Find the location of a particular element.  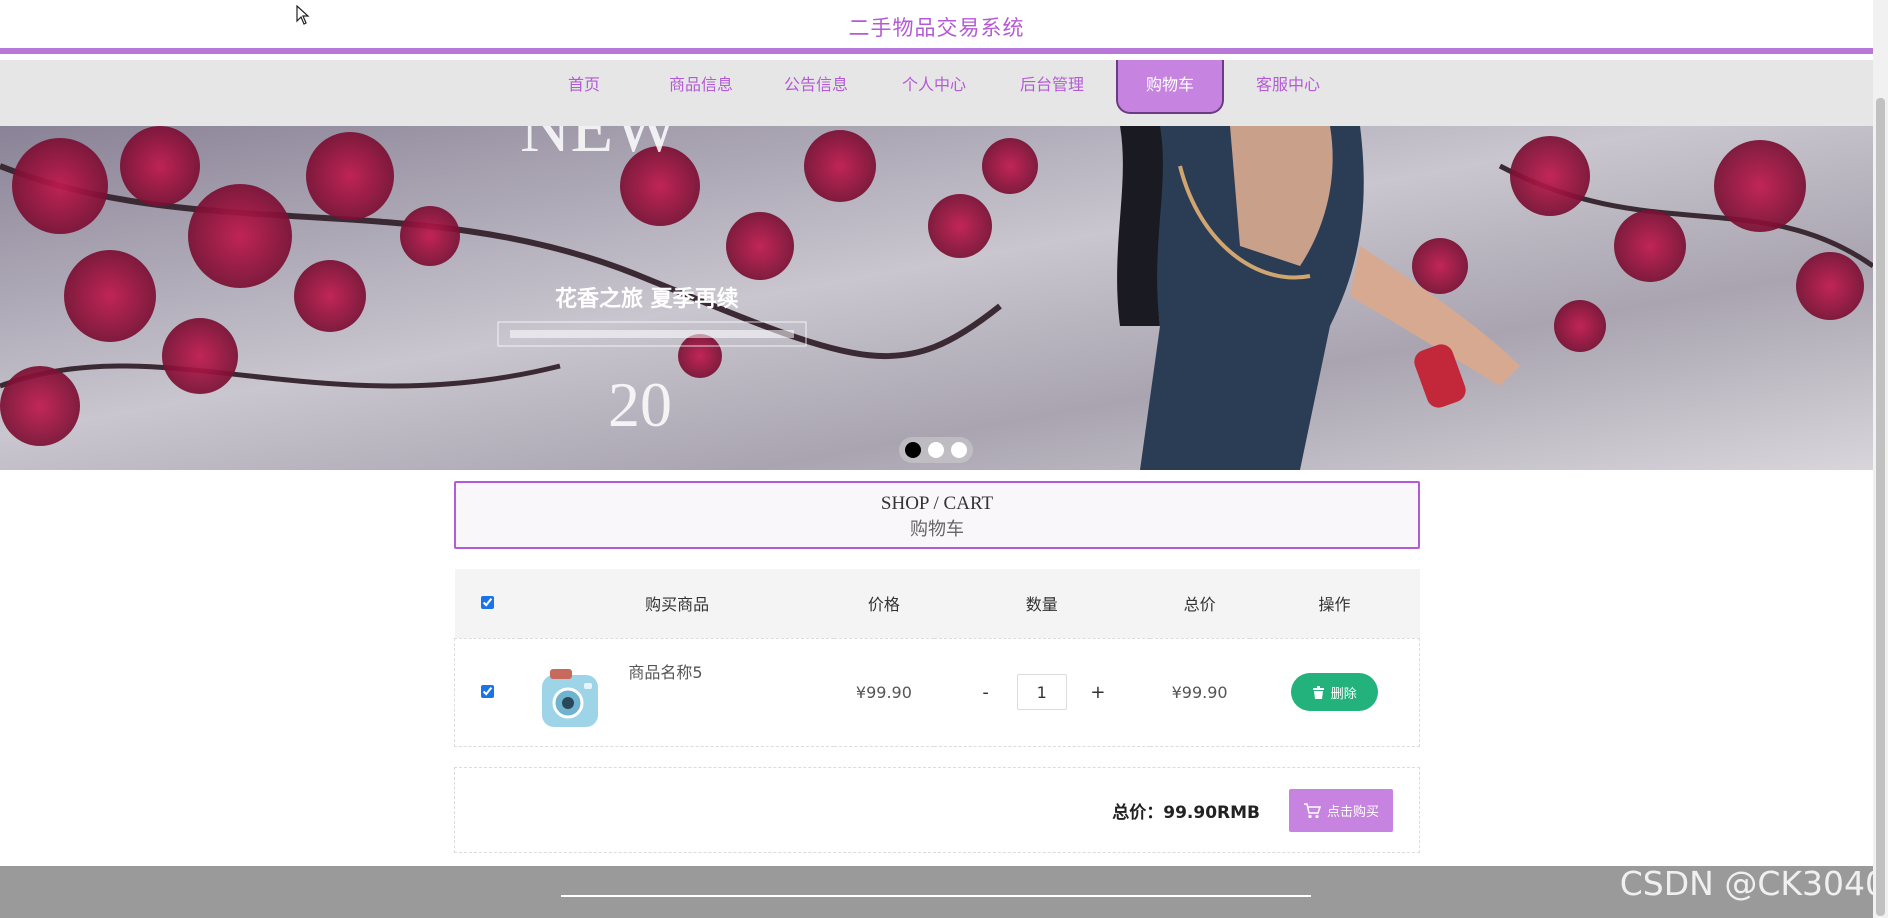

trash-icon is located at coordinates (1318, 692).